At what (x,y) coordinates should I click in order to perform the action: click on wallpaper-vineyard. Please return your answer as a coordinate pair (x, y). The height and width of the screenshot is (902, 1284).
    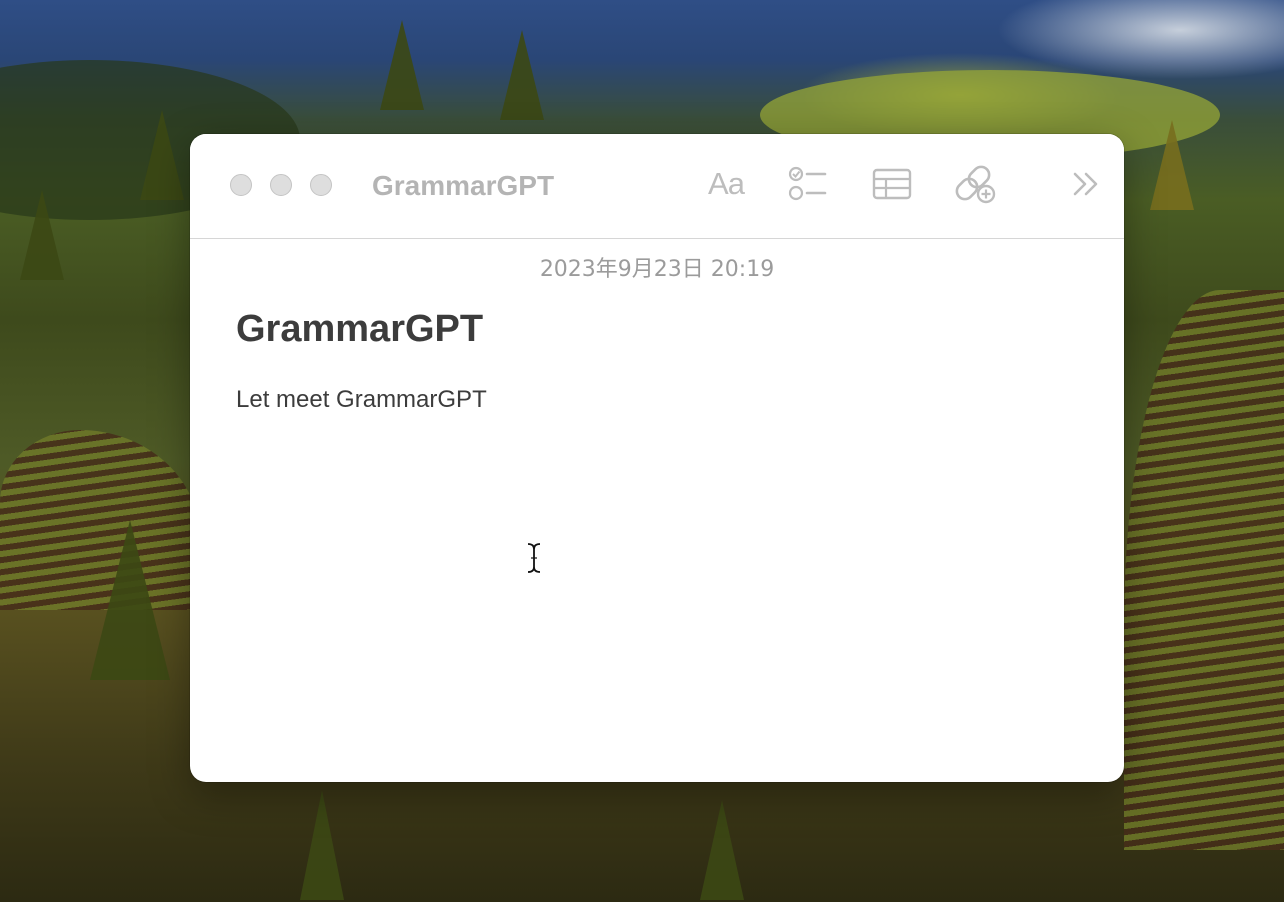
    Looking at the image, I should click on (1204, 570).